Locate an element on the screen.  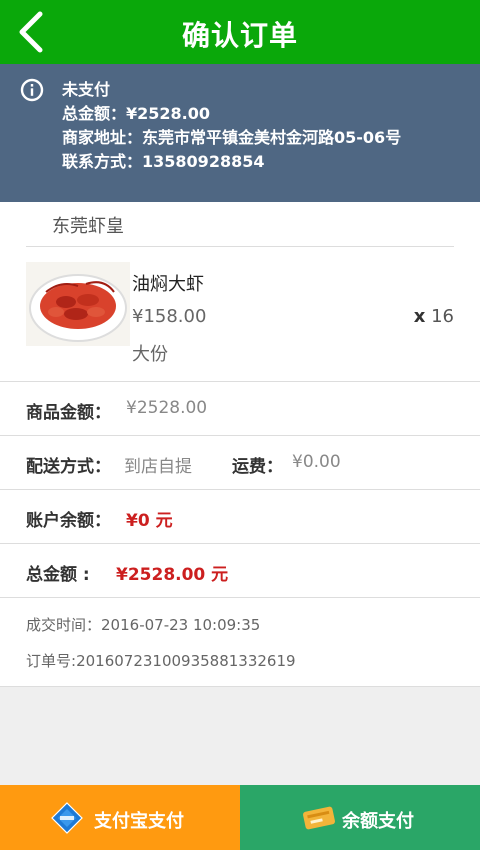
product-price: ¥158.00 is located at coordinates (169, 316).